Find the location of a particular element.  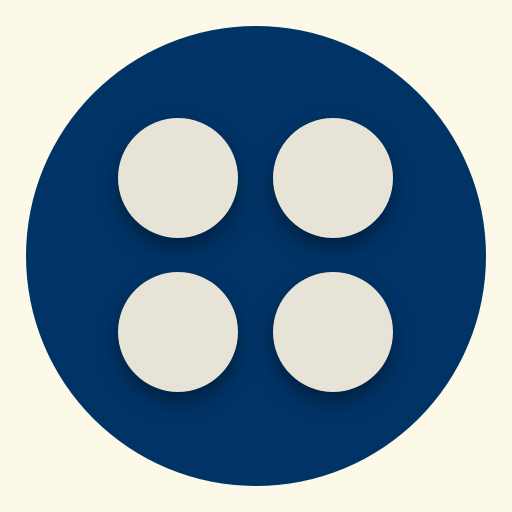

dot-top-left is located at coordinates (178, 178).